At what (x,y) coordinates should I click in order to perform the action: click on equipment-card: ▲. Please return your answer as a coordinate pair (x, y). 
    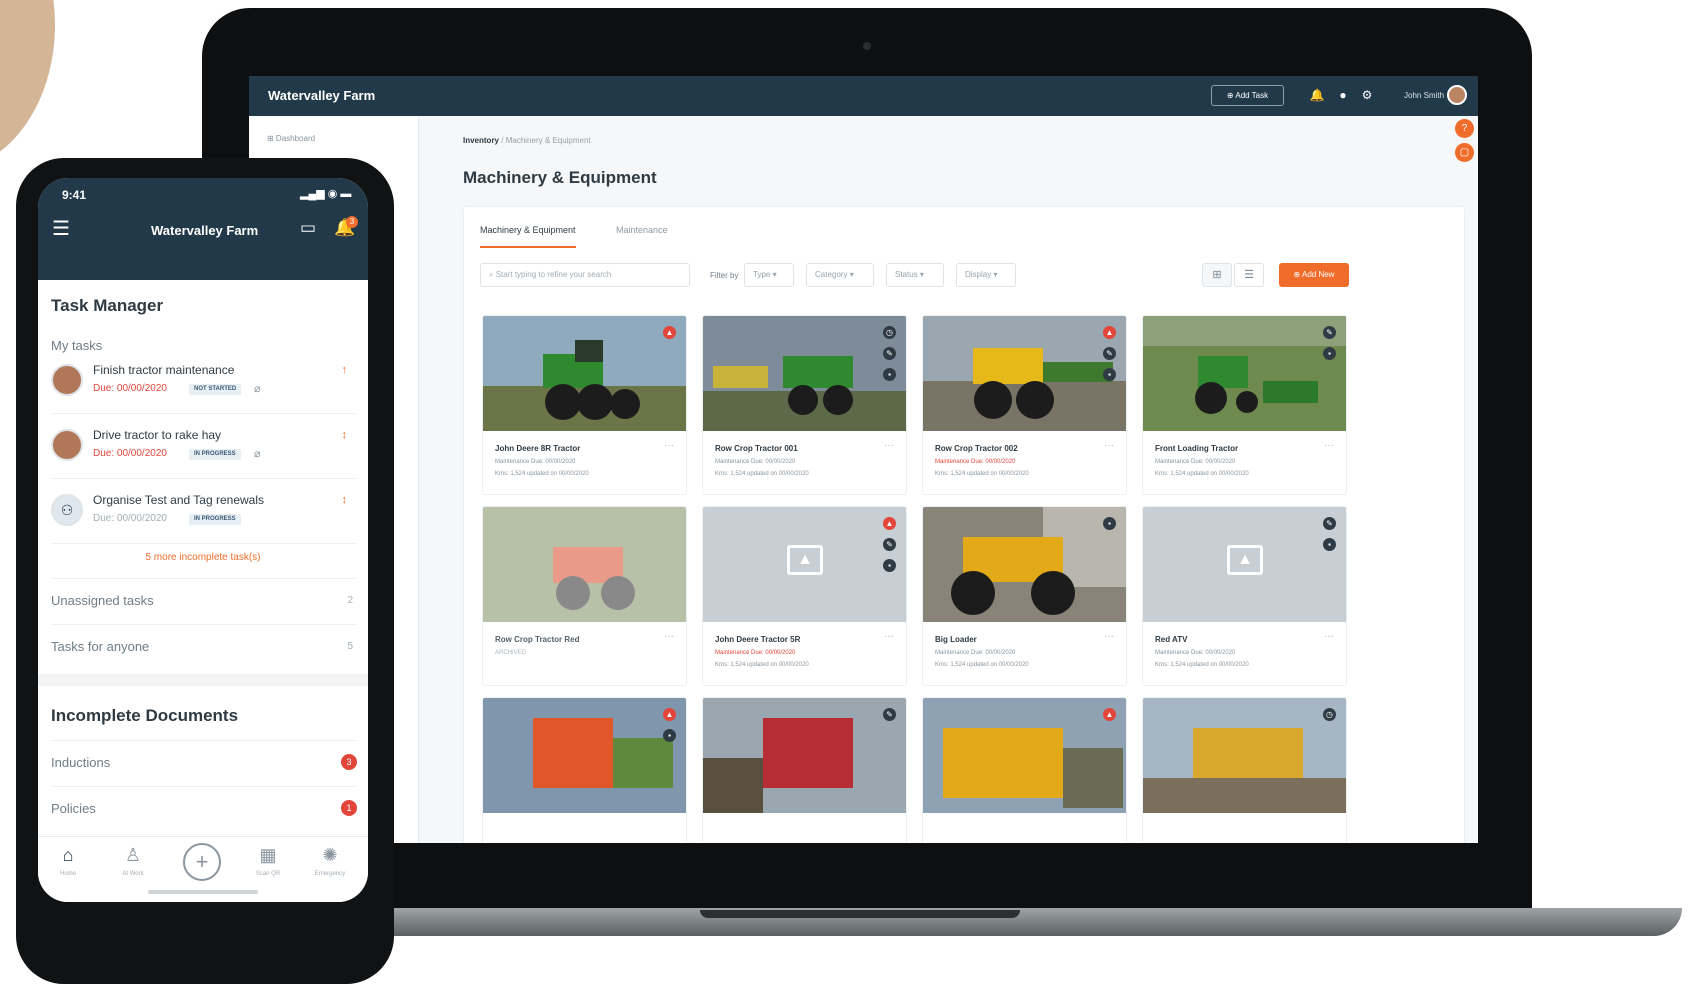
    Looking at the image, I should click on (1024, 770).